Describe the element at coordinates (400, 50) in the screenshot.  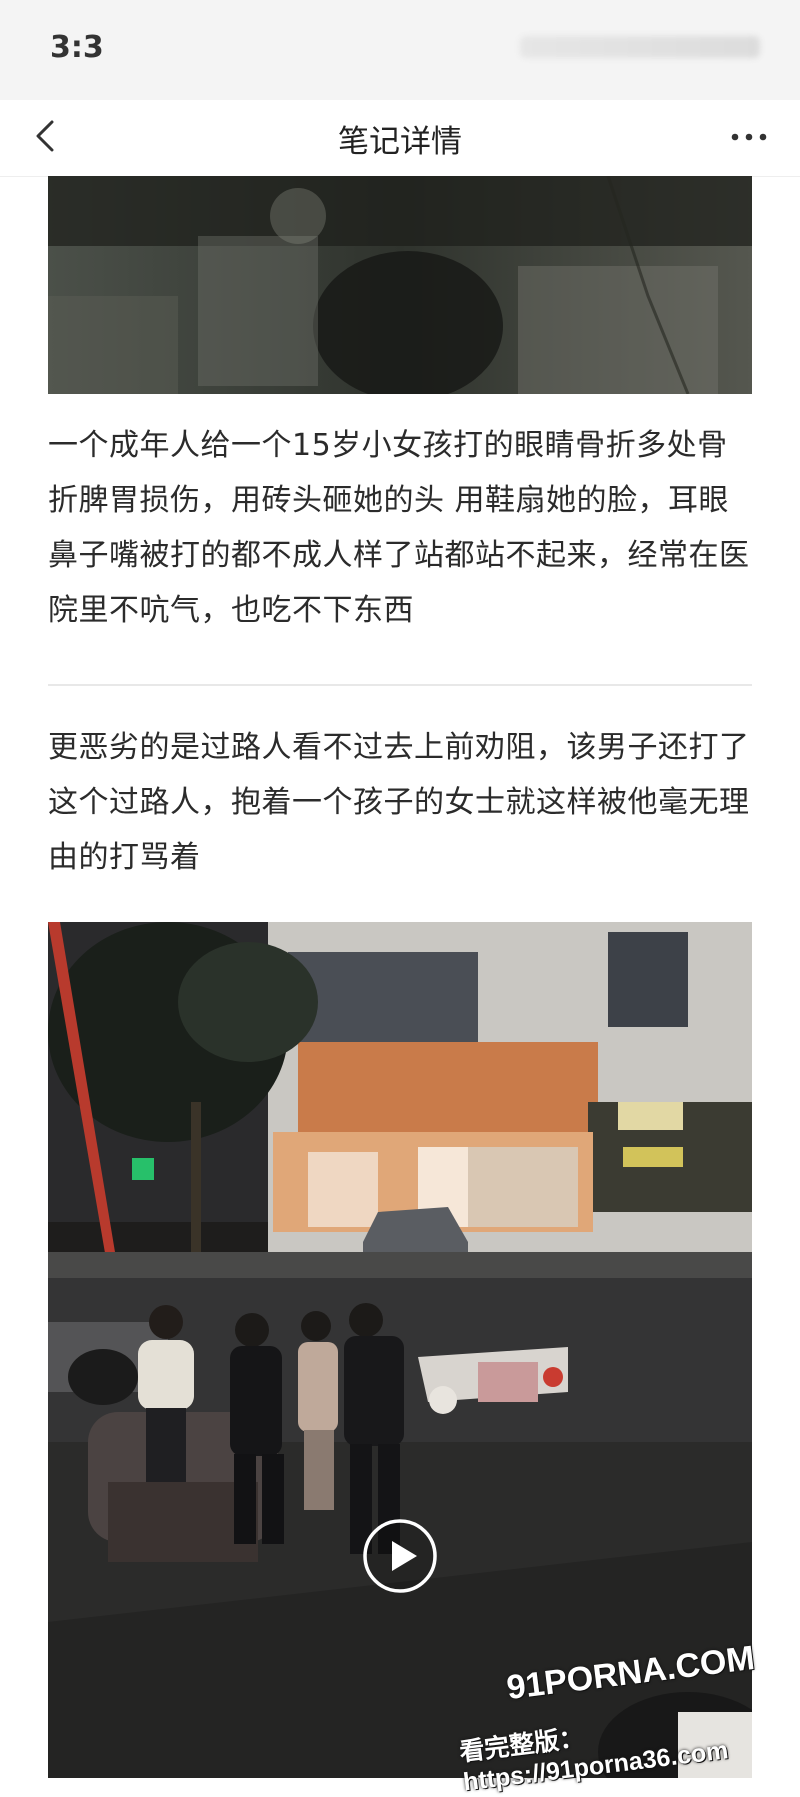
I see `status-bar: 3:3` at that location.